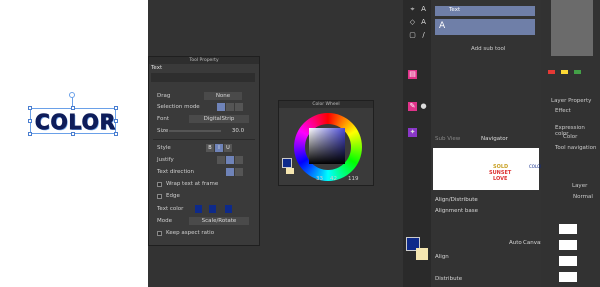 The image size is (600, 287). Describe the element at coordinates (30, 134) in the screenshot. I see `resize-handle-bl` at that location.